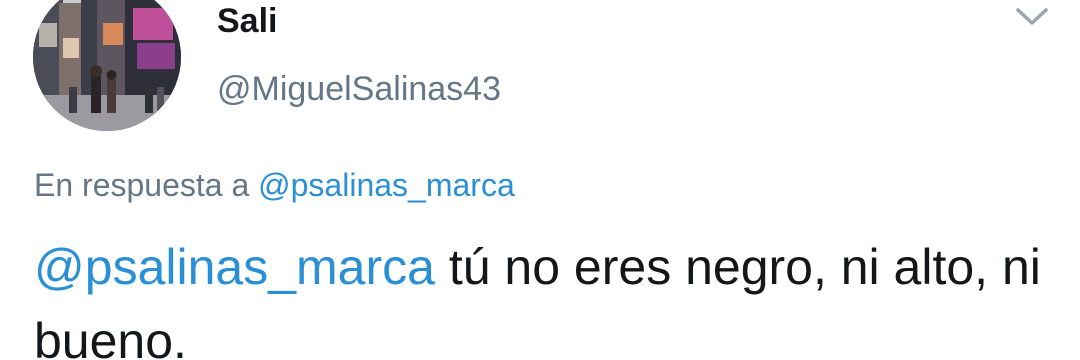 The image size is (1080, 360). What do you see at coordinates (142, 185) in the screenshot?
I see `reply-prefix: En respuesta a` at bounding box center [142, 185].